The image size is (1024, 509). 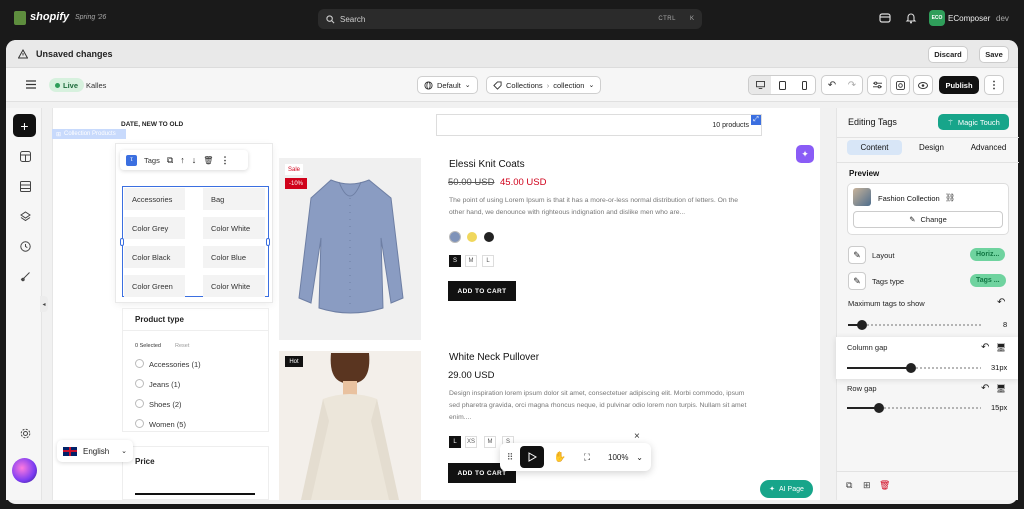 I want to click on price-filter-title: Price, so click(x=145, y=461).